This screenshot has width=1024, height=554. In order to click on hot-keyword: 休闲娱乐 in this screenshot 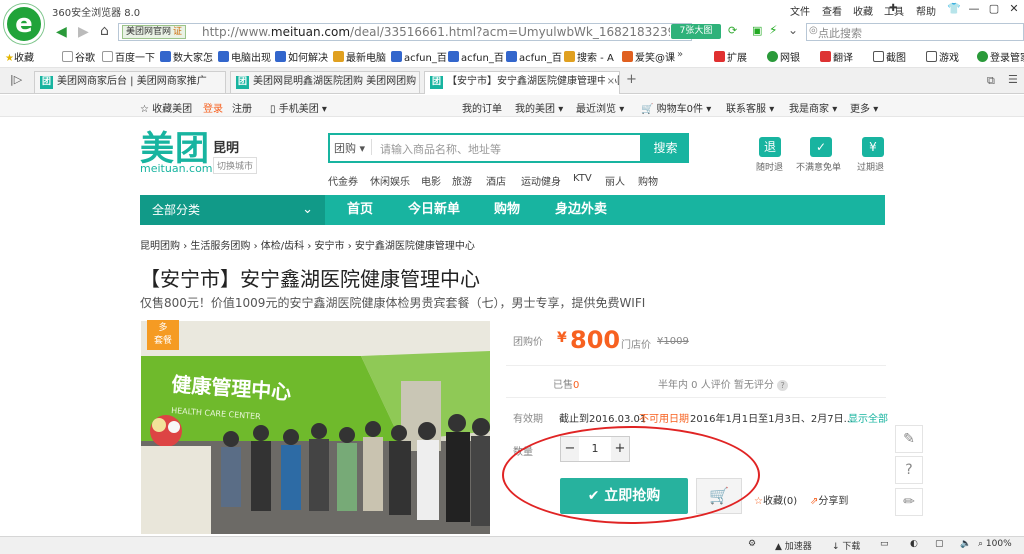, I will do `click(390, 180)`.